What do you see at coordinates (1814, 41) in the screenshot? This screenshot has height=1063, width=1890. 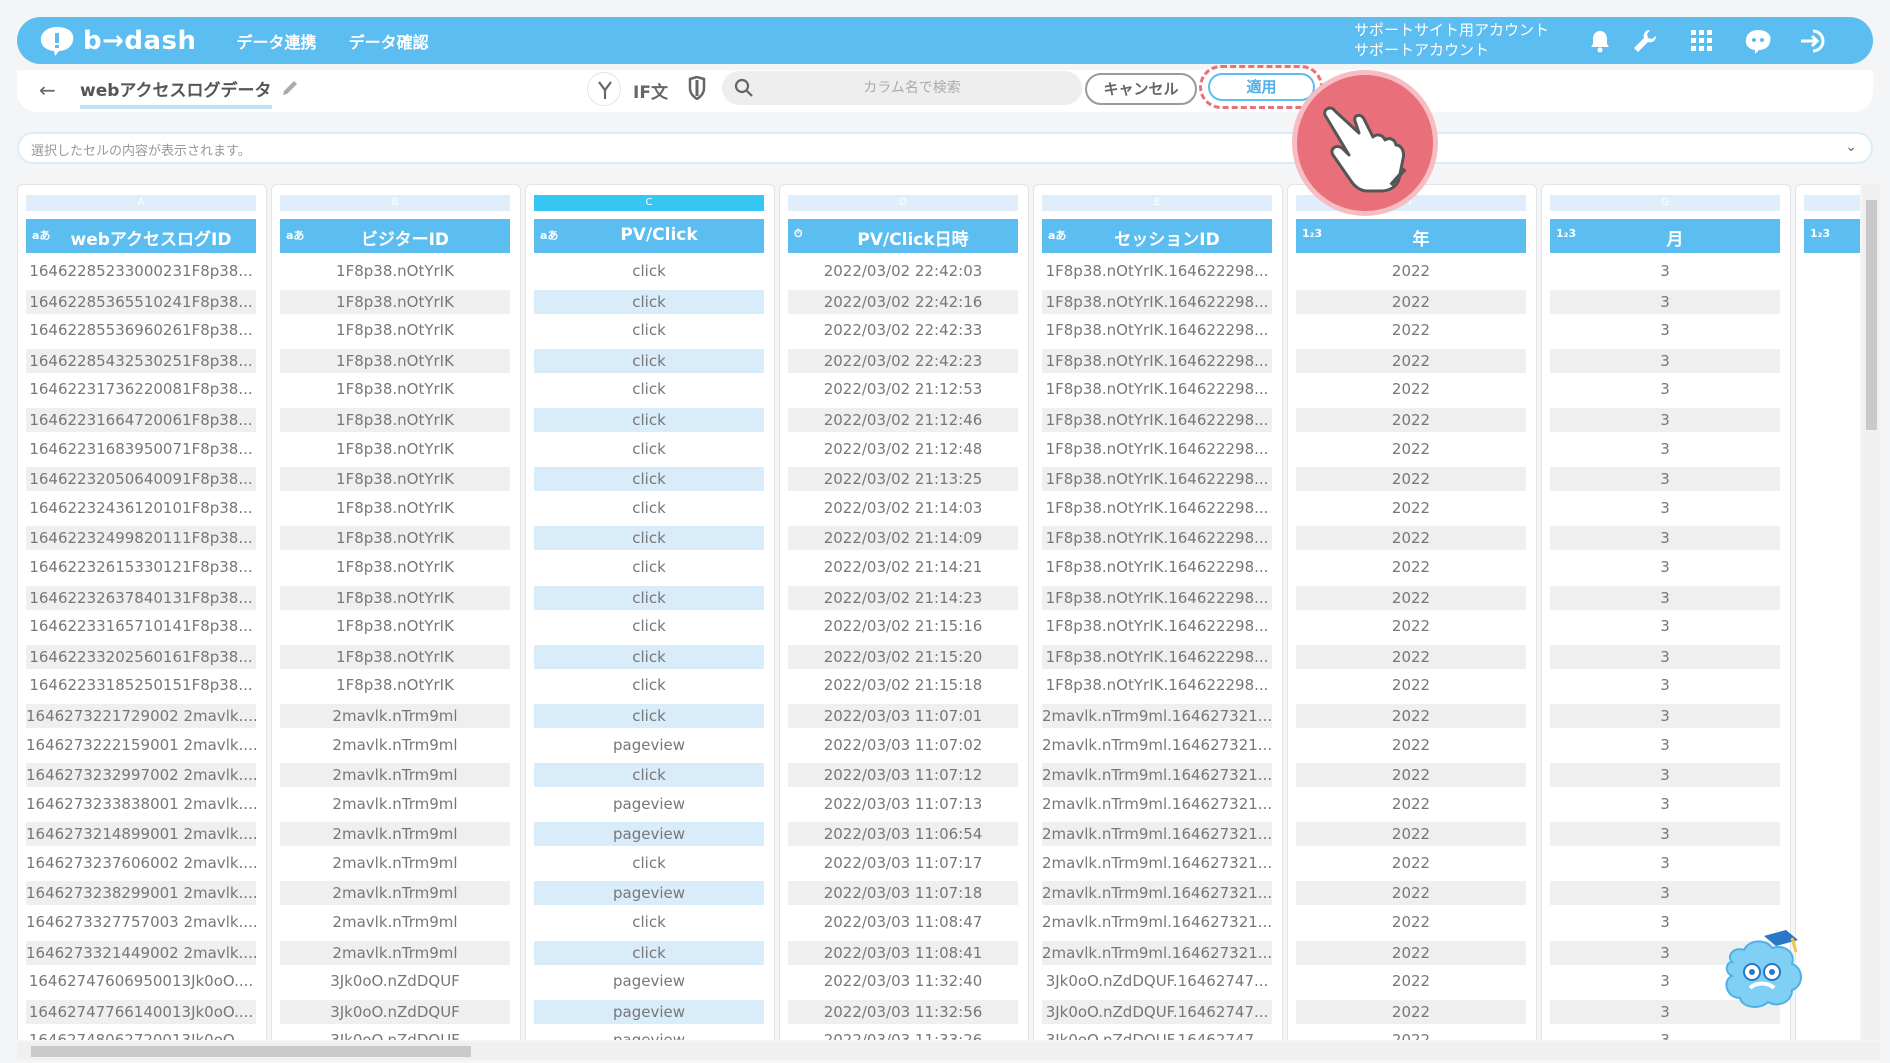 I see `logout-icon` at bounding box center [1814, 41].